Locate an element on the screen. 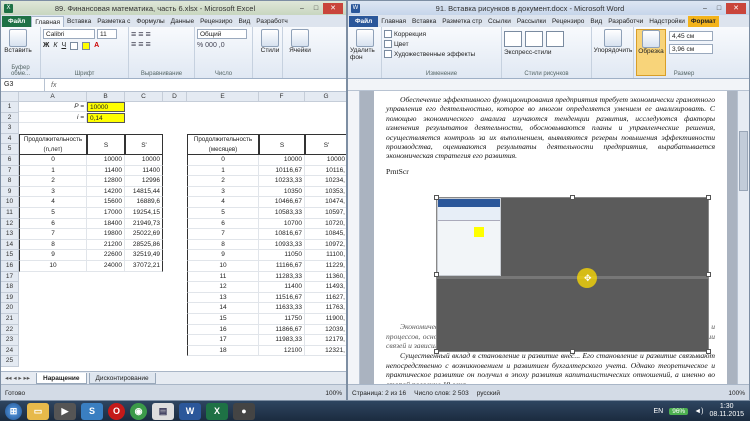 This screenshot has height=421, width=750. cell-table1: 17000 is located at coordinates (106, 213).